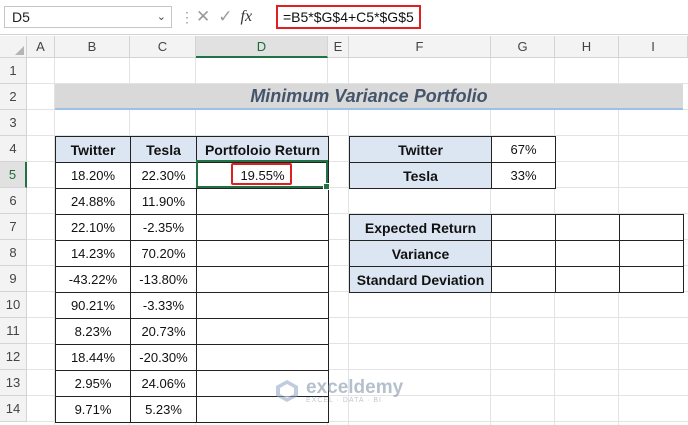  Describe the element at coordinates (163, 149) in the screenshot. I see `table-header-cell: Tesla` at that location.